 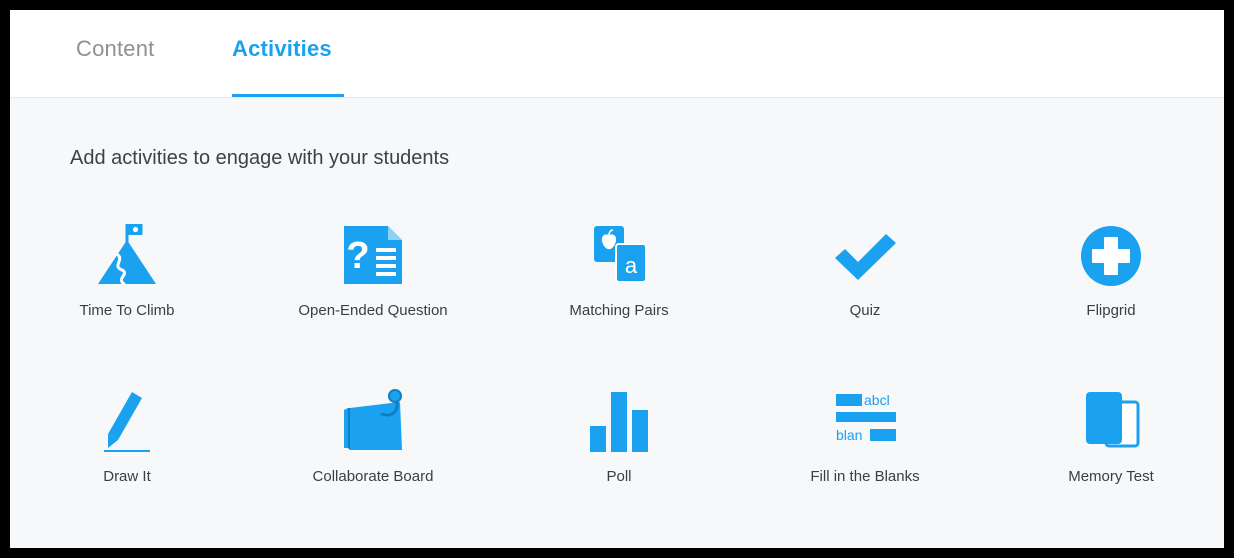 I want to click on activity-collaborate-board: Collaborate Board, so click(x=373, y=443).